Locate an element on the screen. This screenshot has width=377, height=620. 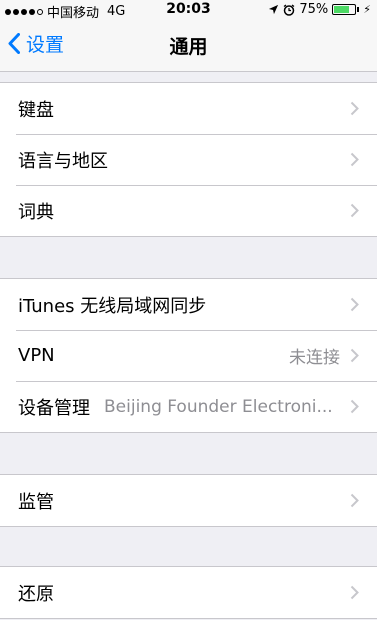
status-right: 75% ⚡ is located at coordinates (319, 9).